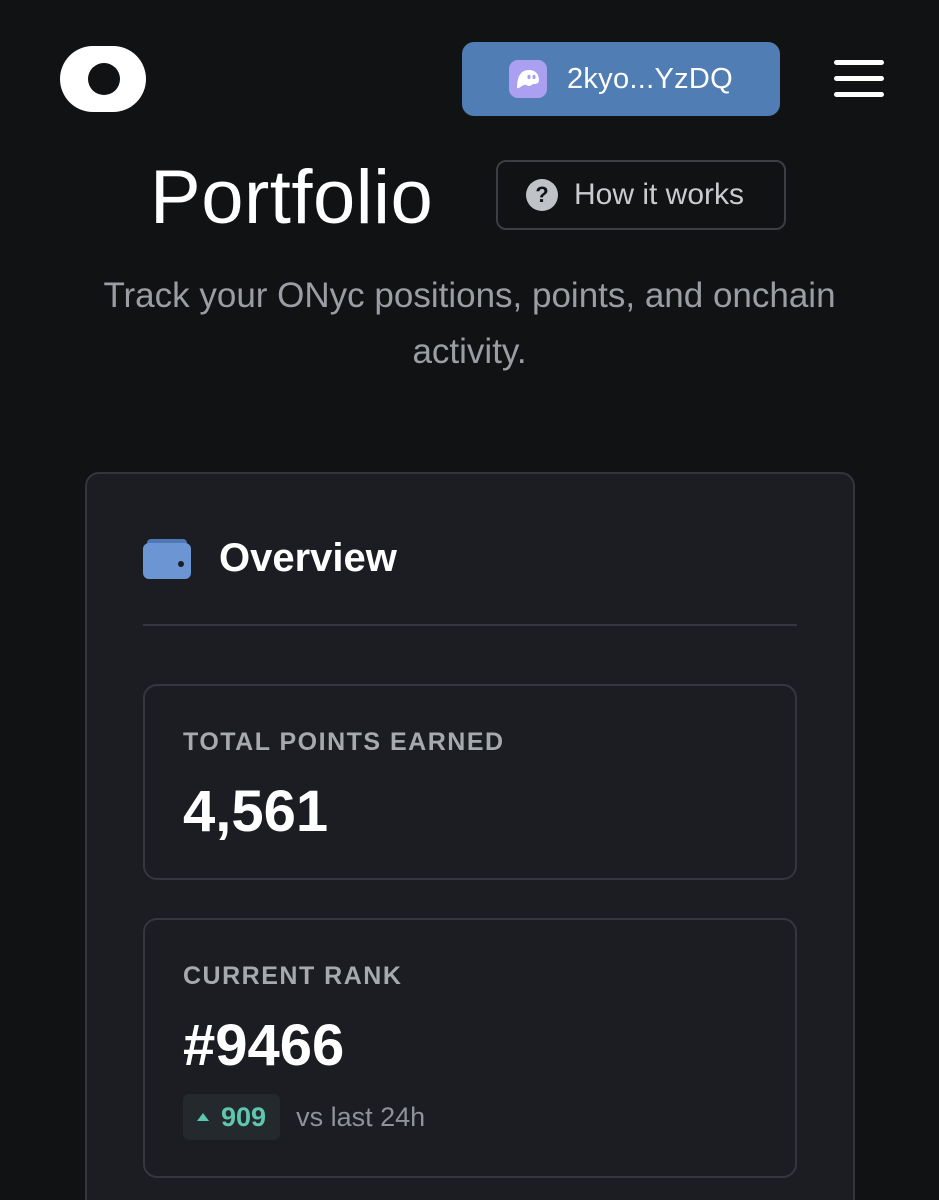 Image resolution: width=939 pixels, height=1200 pixels. Describe the element at coordinates (181, 563) in the screenshot. I see `wallet-clasp` at that location.